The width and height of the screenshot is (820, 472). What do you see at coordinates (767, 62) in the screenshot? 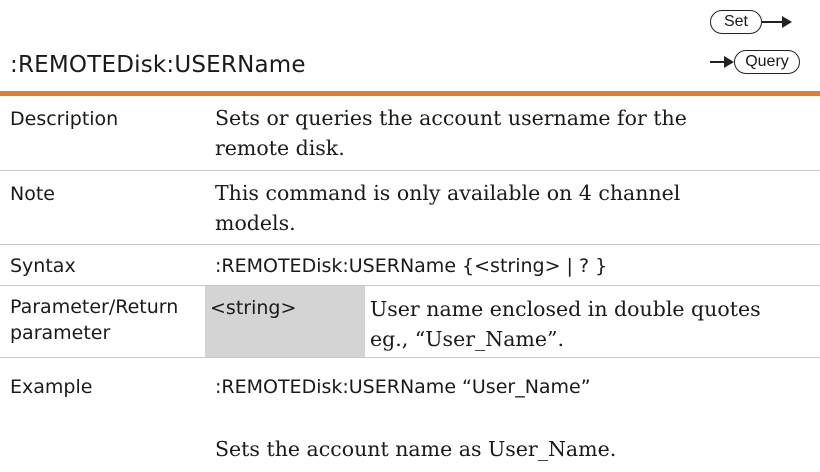
I see `query-badge: Query` at bounding box center [767, 62].